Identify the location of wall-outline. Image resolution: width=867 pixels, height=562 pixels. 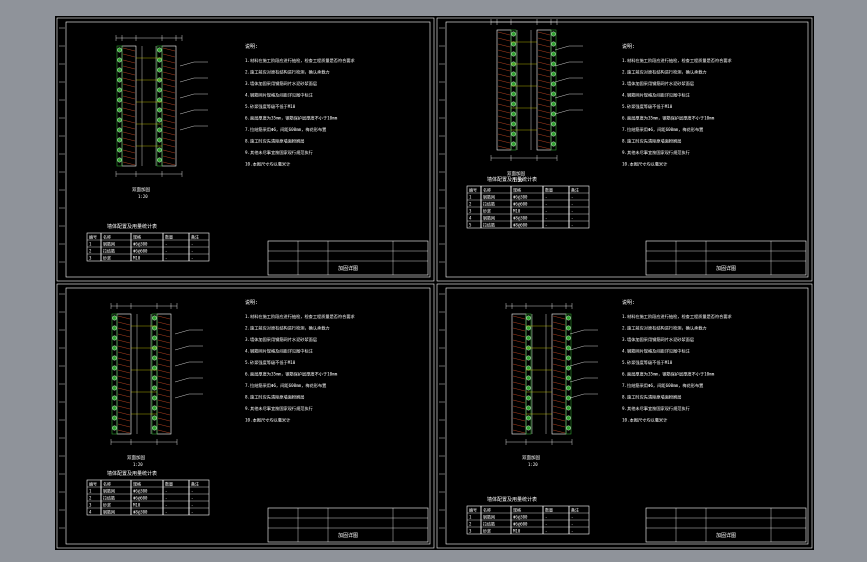
(519, 374).